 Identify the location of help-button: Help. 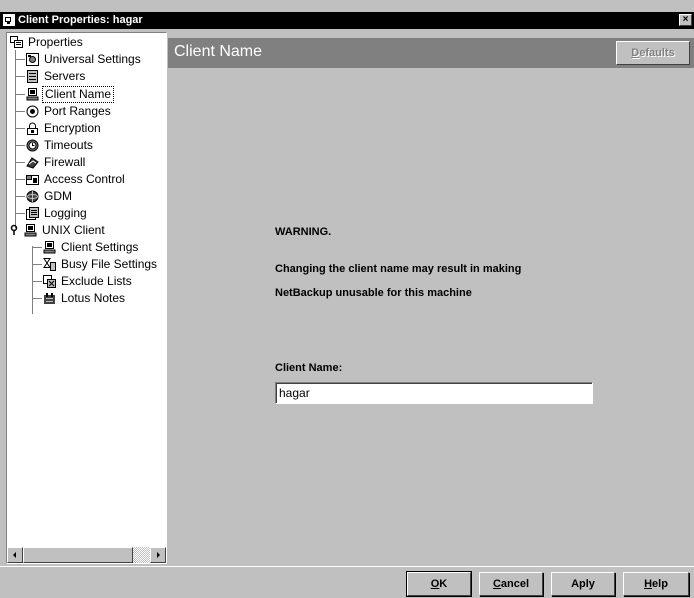
(656, 584).